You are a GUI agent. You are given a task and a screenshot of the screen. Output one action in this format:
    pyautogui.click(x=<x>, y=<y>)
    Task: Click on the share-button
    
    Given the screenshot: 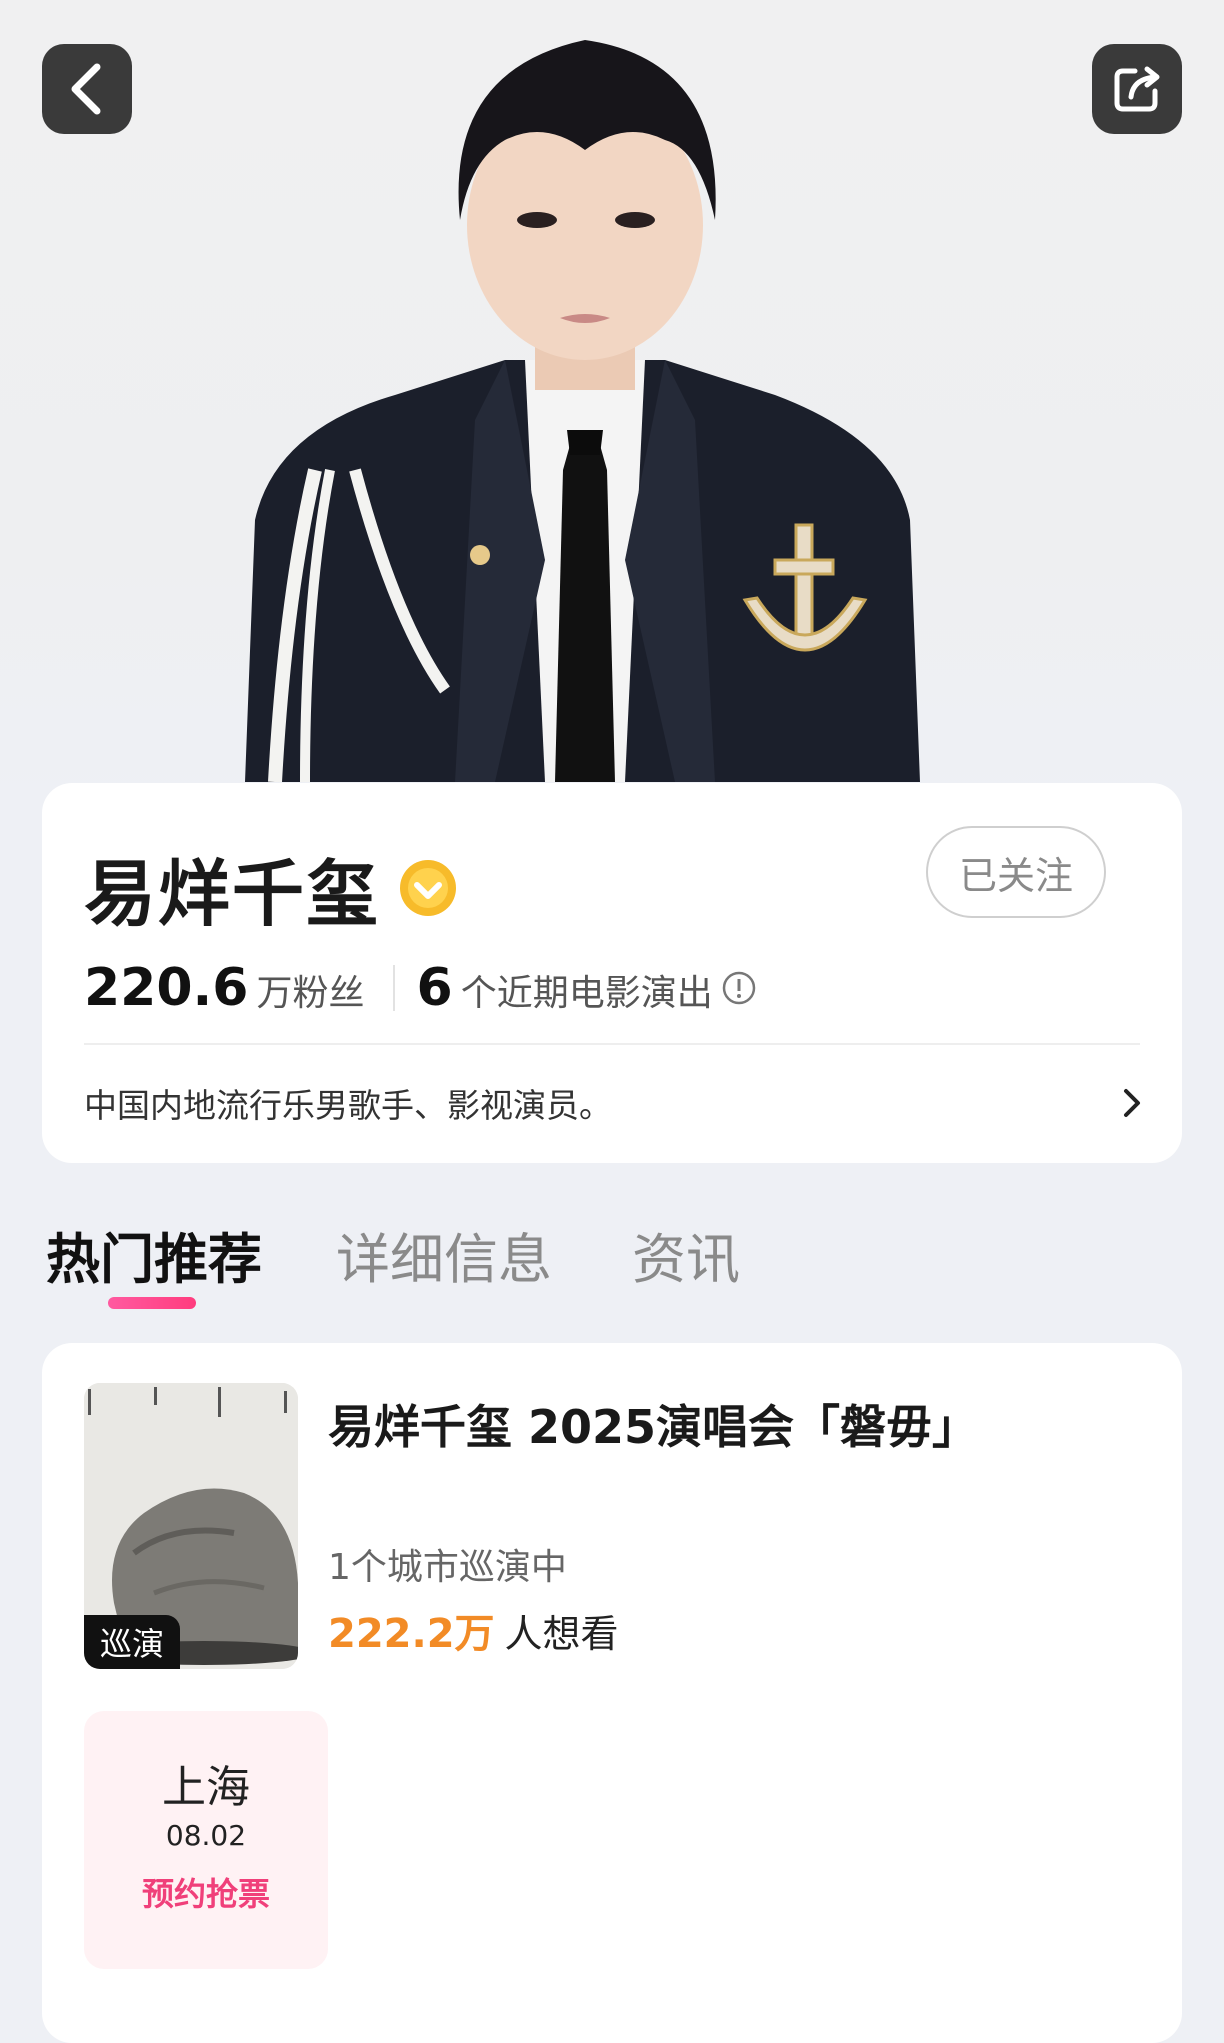 What is the action you would take?
    pyautogui.click(x=1137, y=89)
    